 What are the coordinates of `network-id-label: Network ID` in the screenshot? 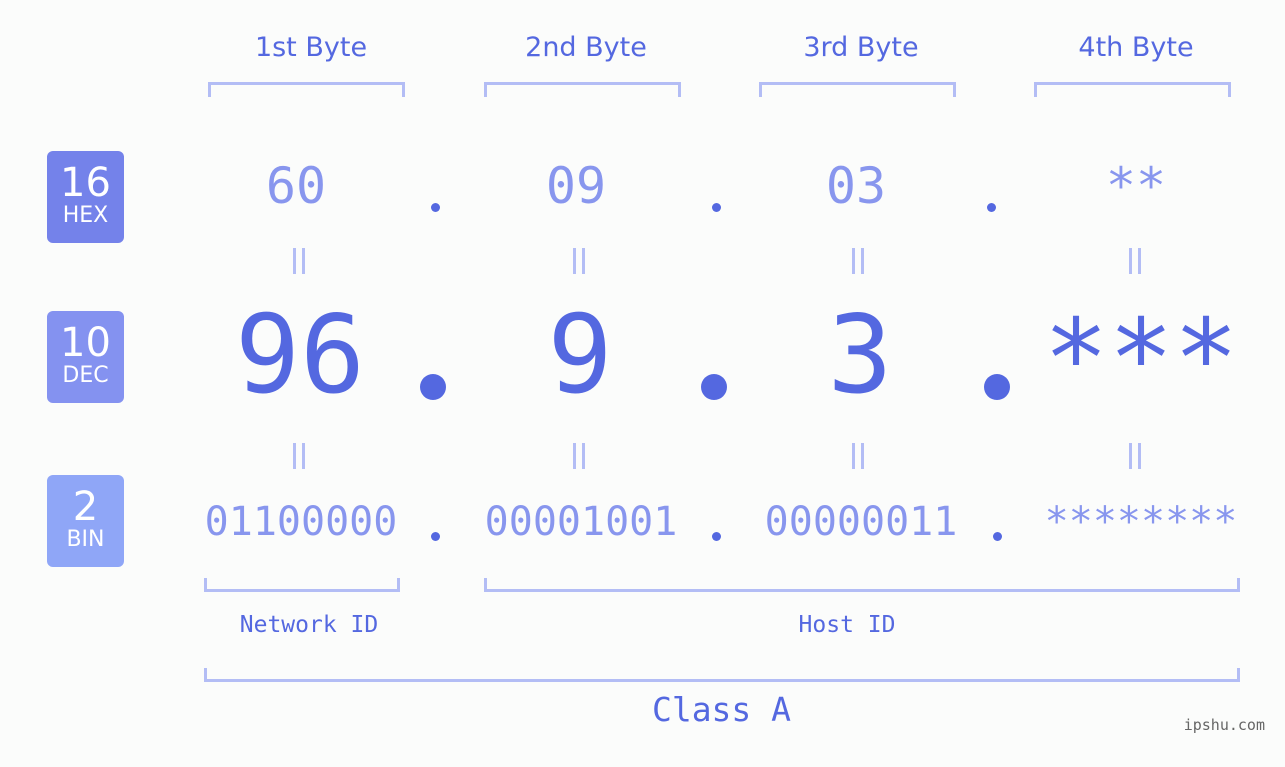 It's located at (309, 625).